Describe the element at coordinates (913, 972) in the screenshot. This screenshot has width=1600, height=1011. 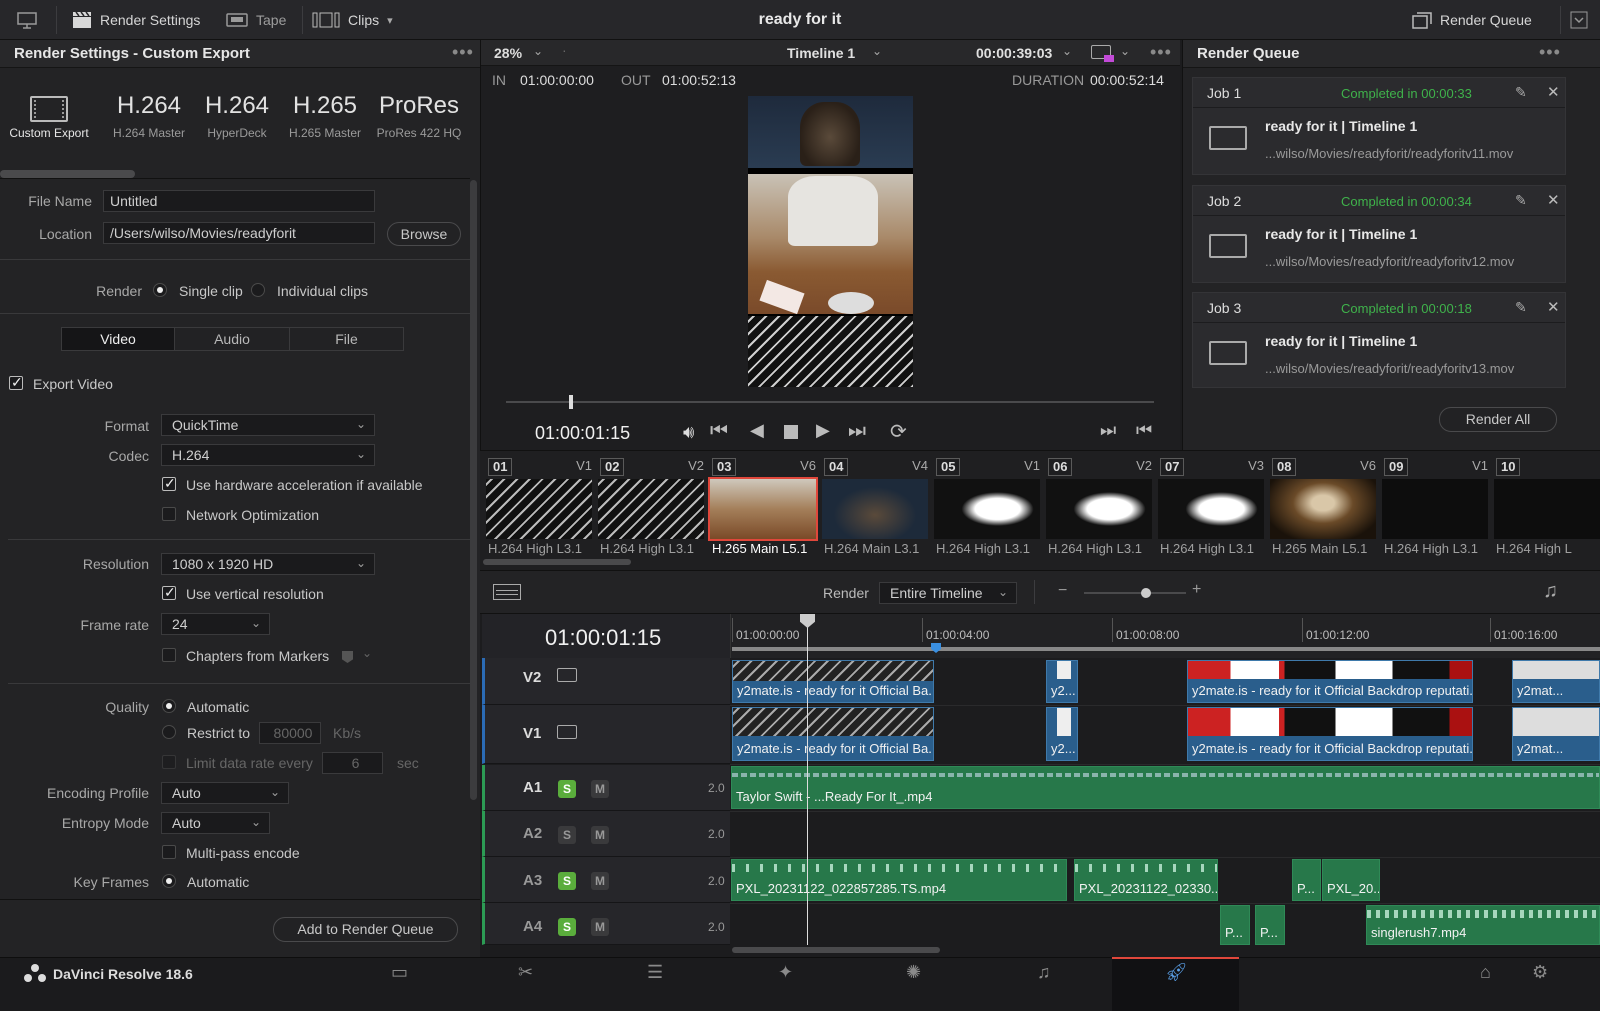
I see `color-page-icon: ✺` at that location.